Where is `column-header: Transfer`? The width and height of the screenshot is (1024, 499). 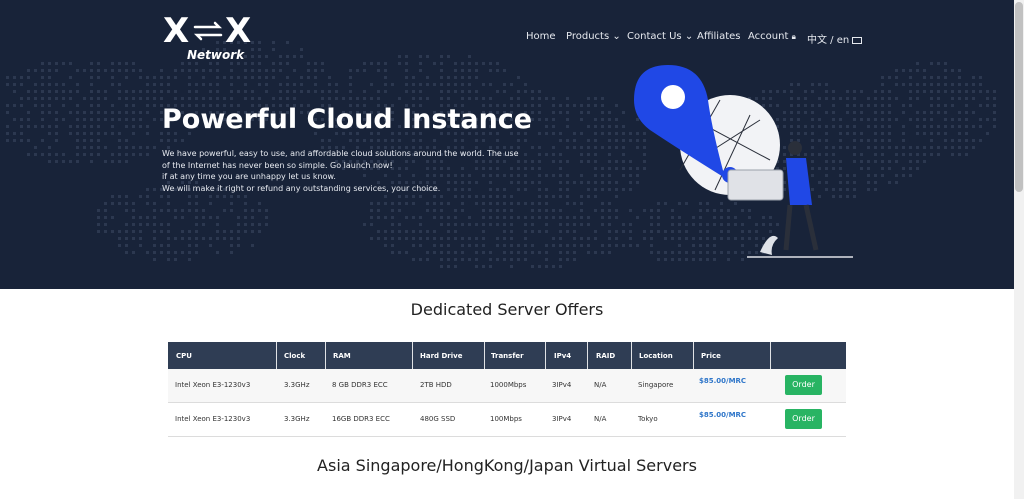
column-header: Transfer is located at coordinates (507, 356).